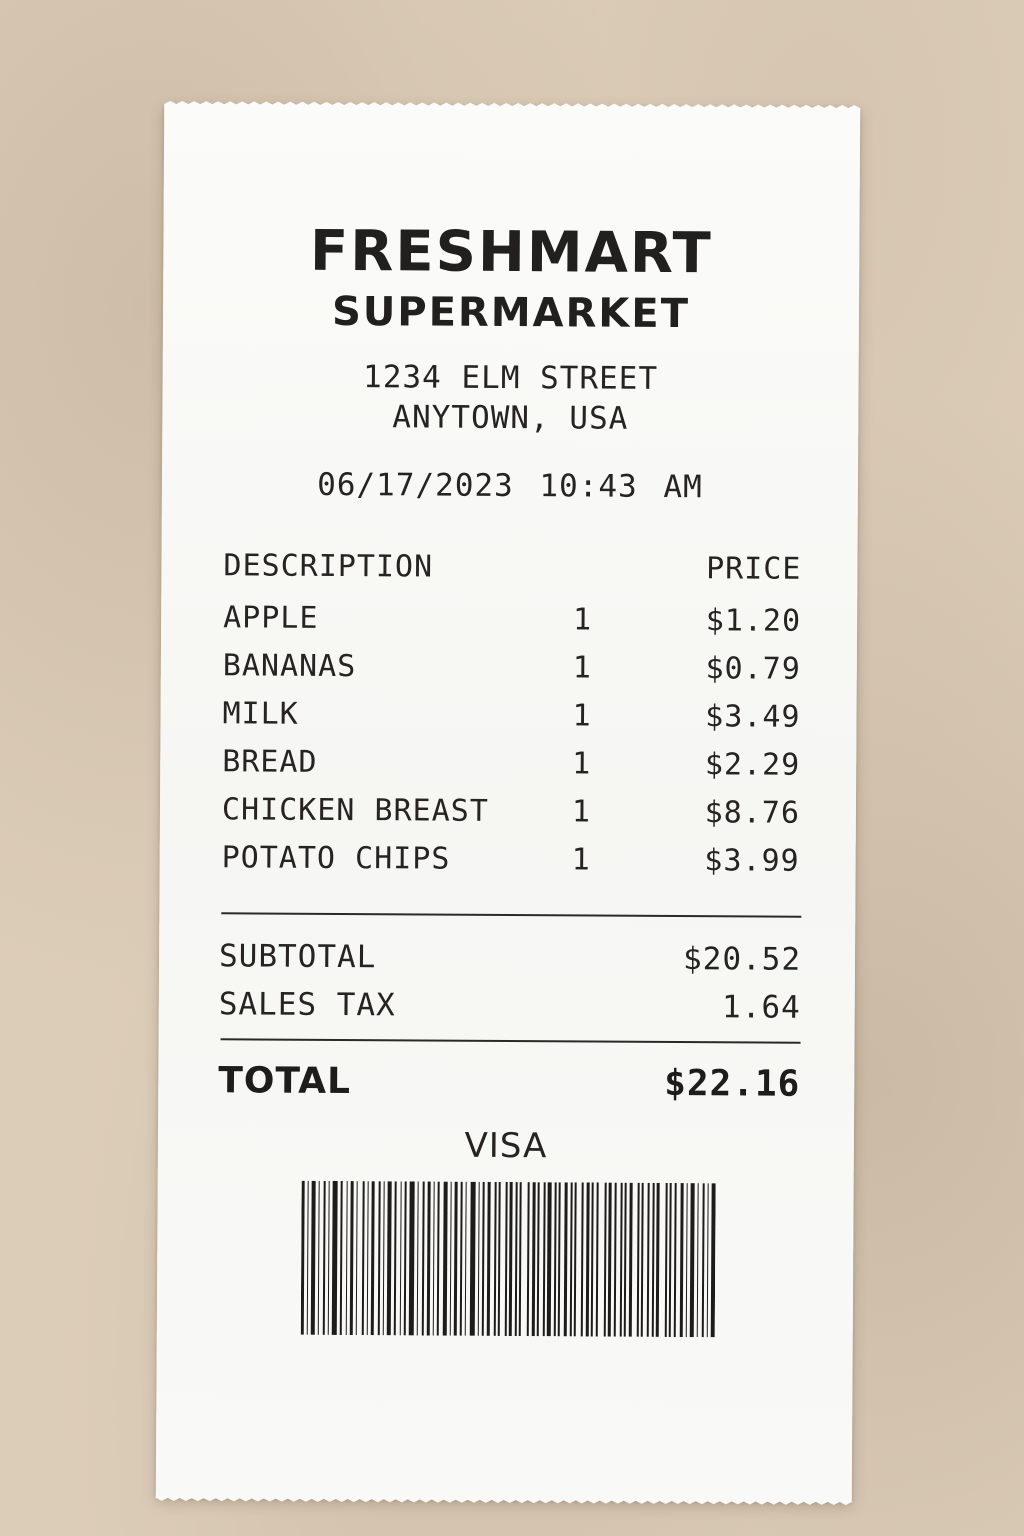 This screenshot has height=1536, width=1024. Describe the element at coordinates (503, 1499) in the screenshot. I see `torn-edge-bottom` at that location.